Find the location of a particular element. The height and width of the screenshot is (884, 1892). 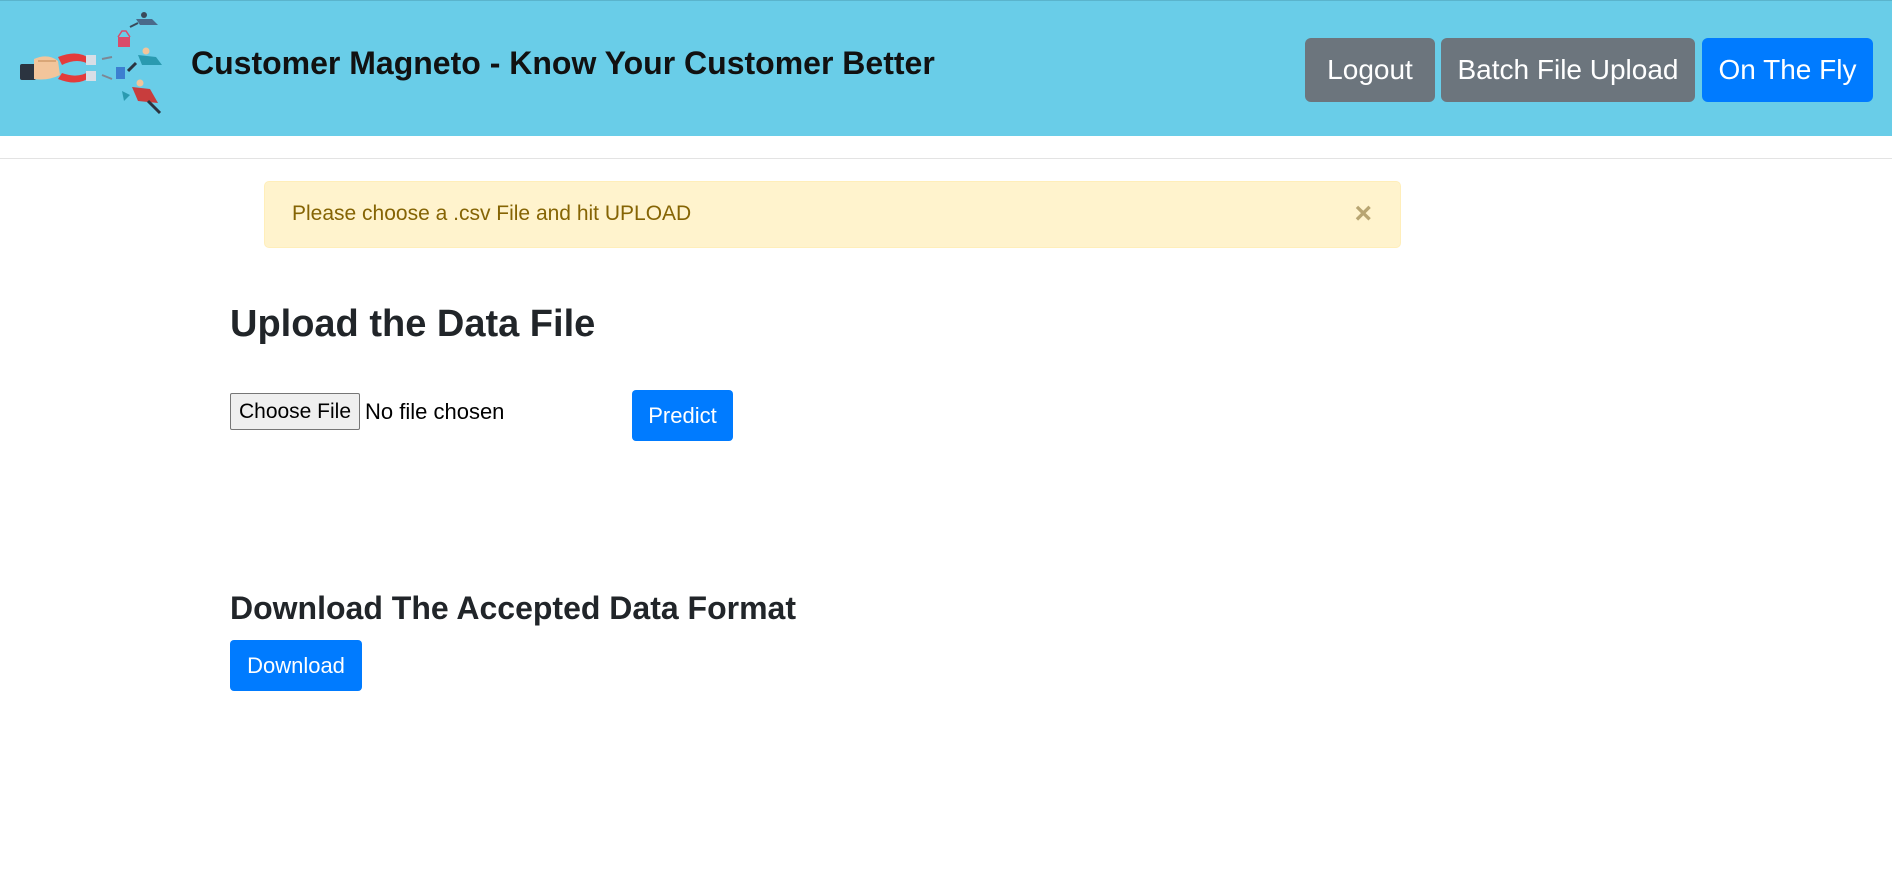

upload-heading: Upload the Data File is located at coordinates (413, 324).